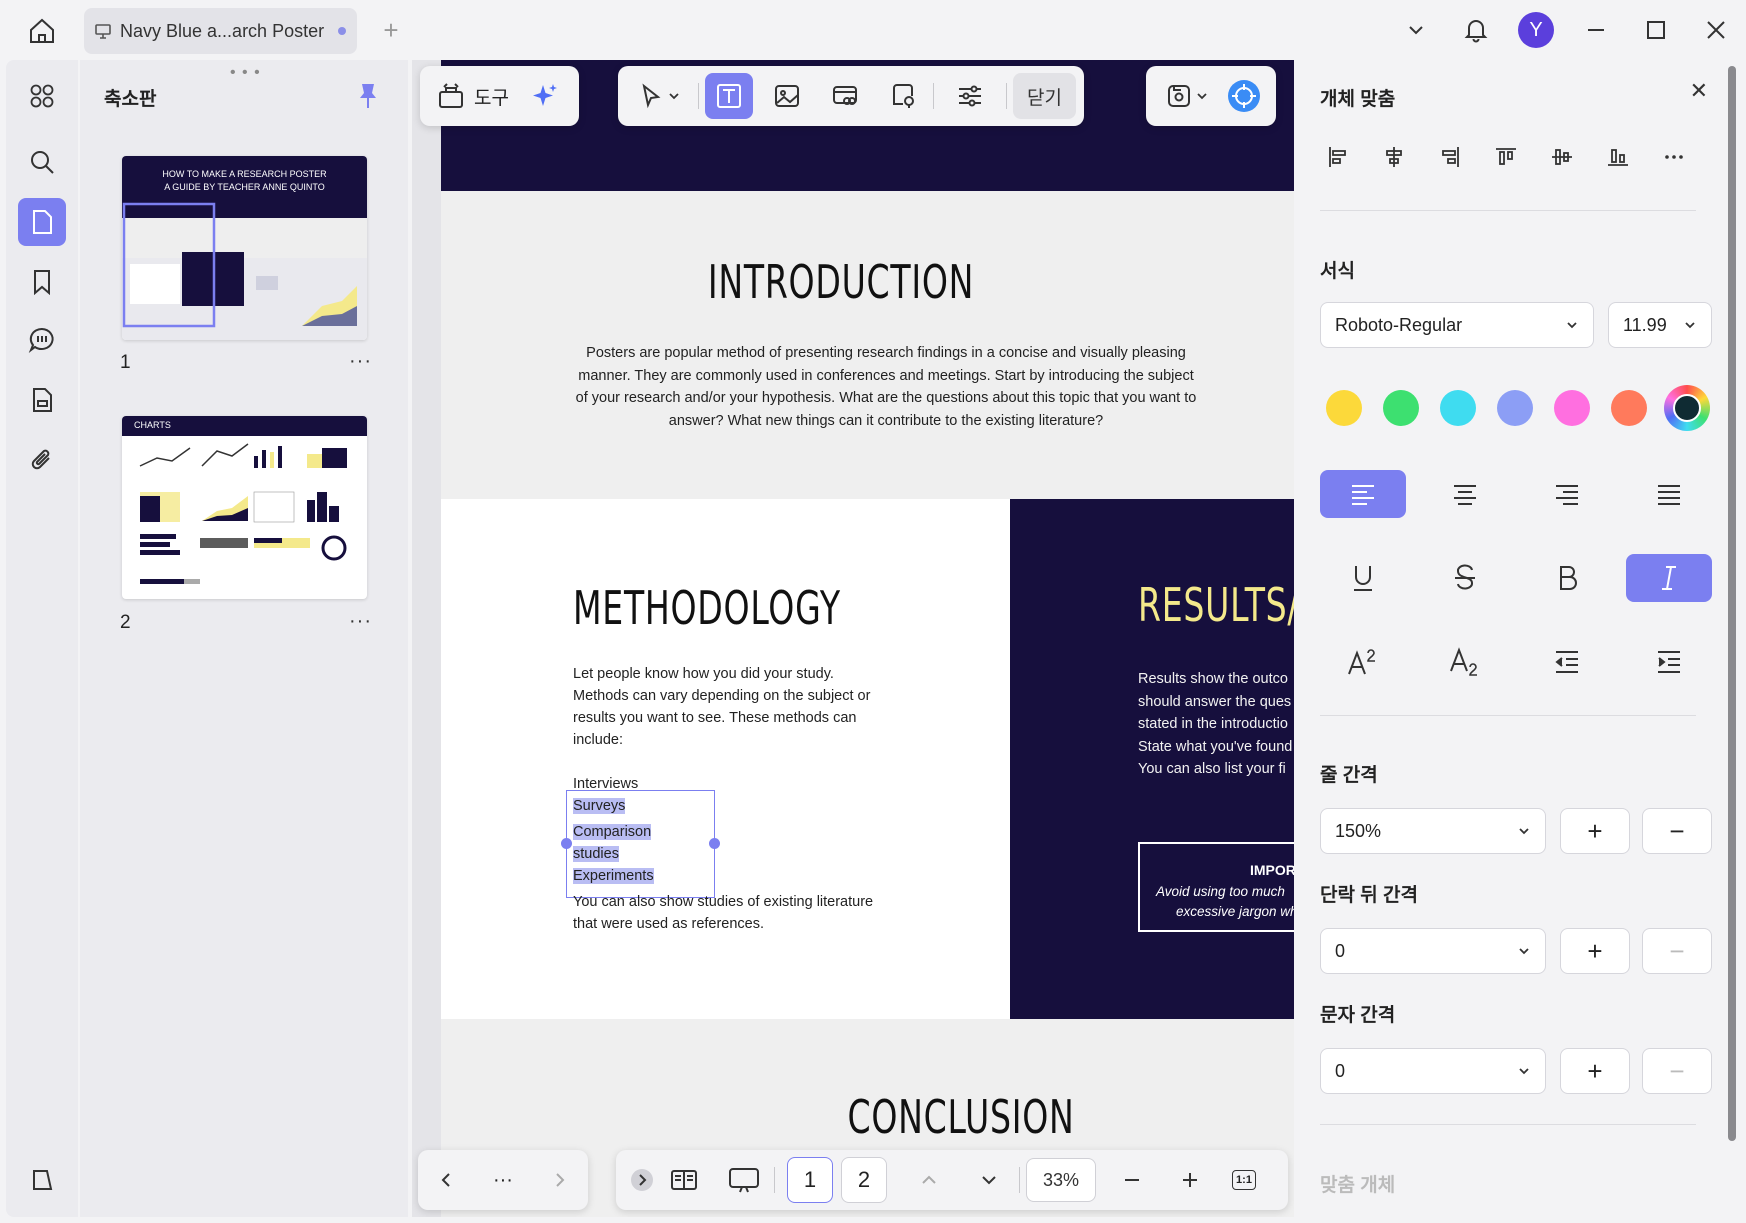  Describe the element at coordinates (42, 282) in the screenshot. I see `rail-bookmarks-button` at that location.